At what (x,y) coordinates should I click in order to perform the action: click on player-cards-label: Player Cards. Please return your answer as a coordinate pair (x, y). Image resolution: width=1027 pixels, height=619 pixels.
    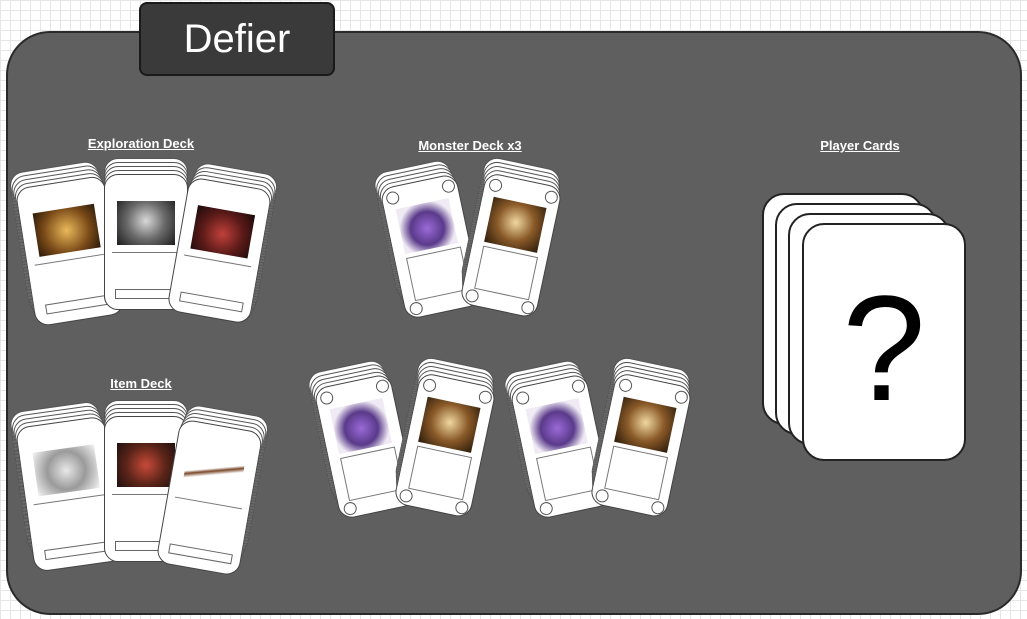
    Looking at the image, I should click on (860, 145).